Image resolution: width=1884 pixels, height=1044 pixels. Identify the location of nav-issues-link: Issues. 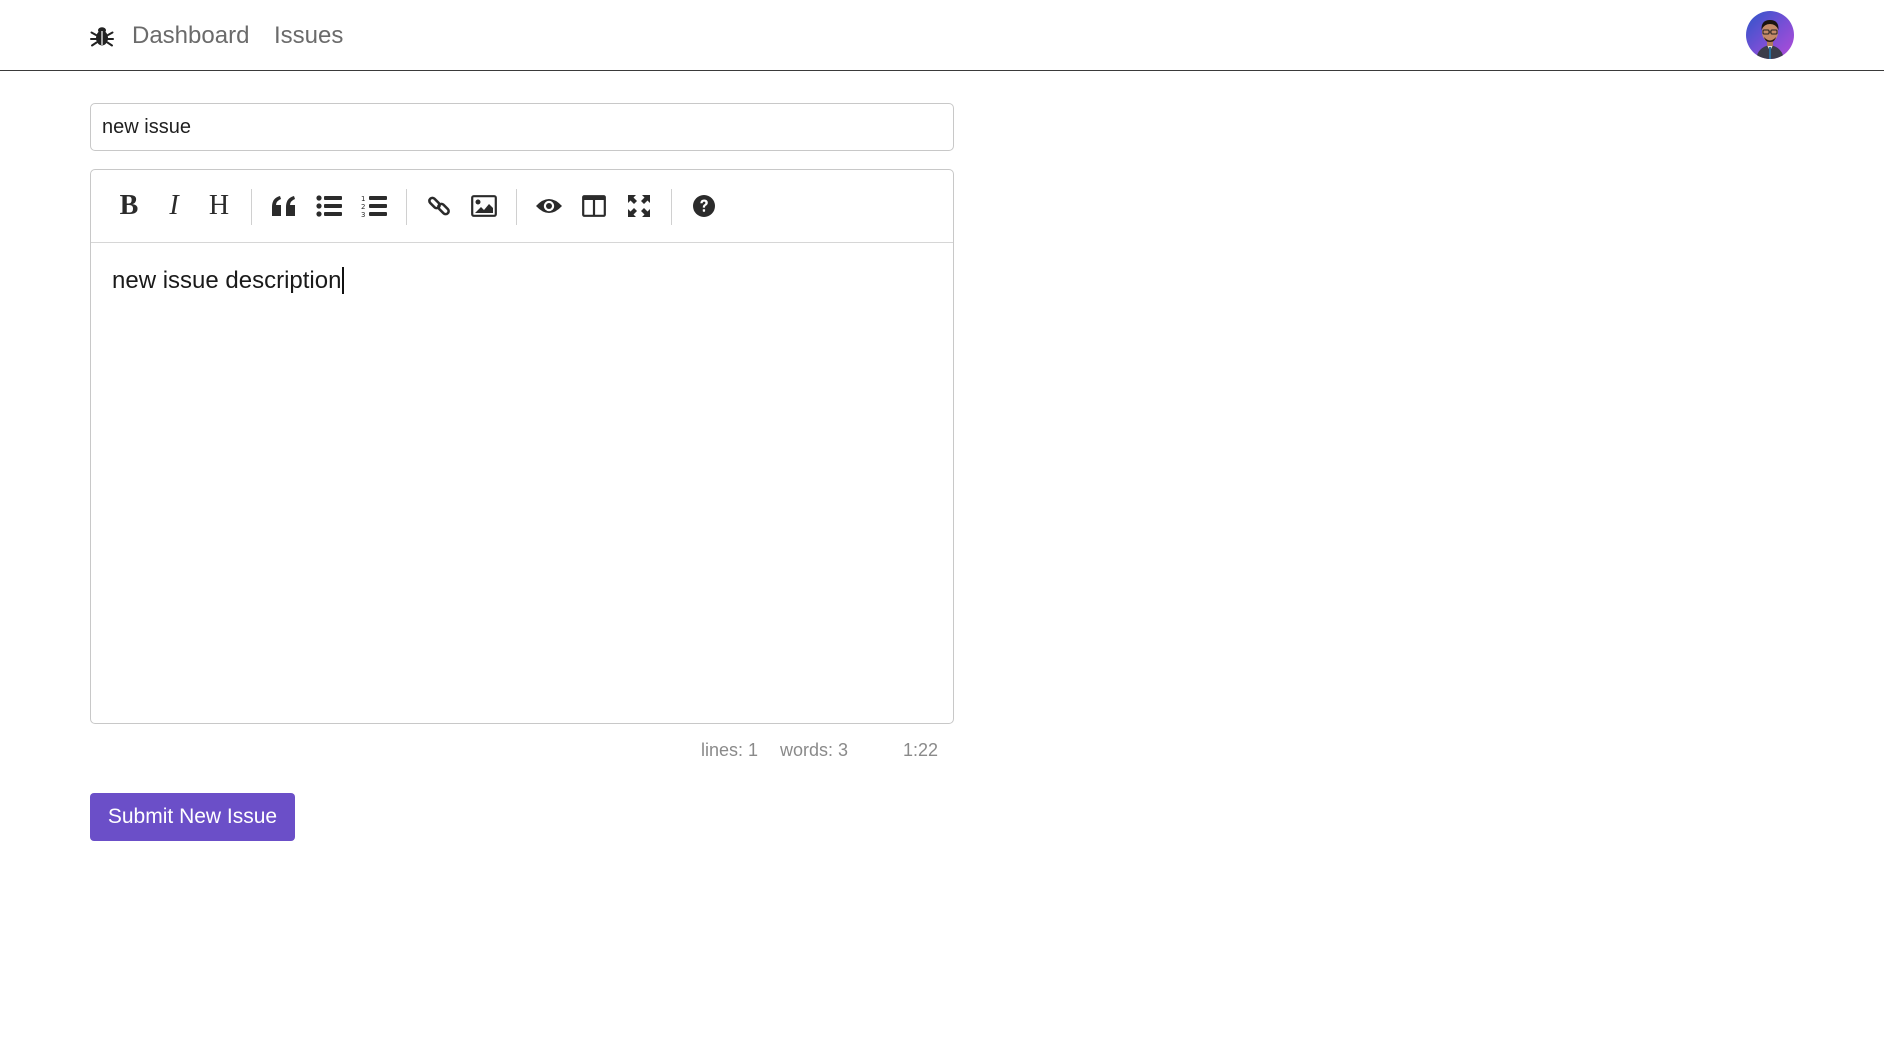
(308, 36).